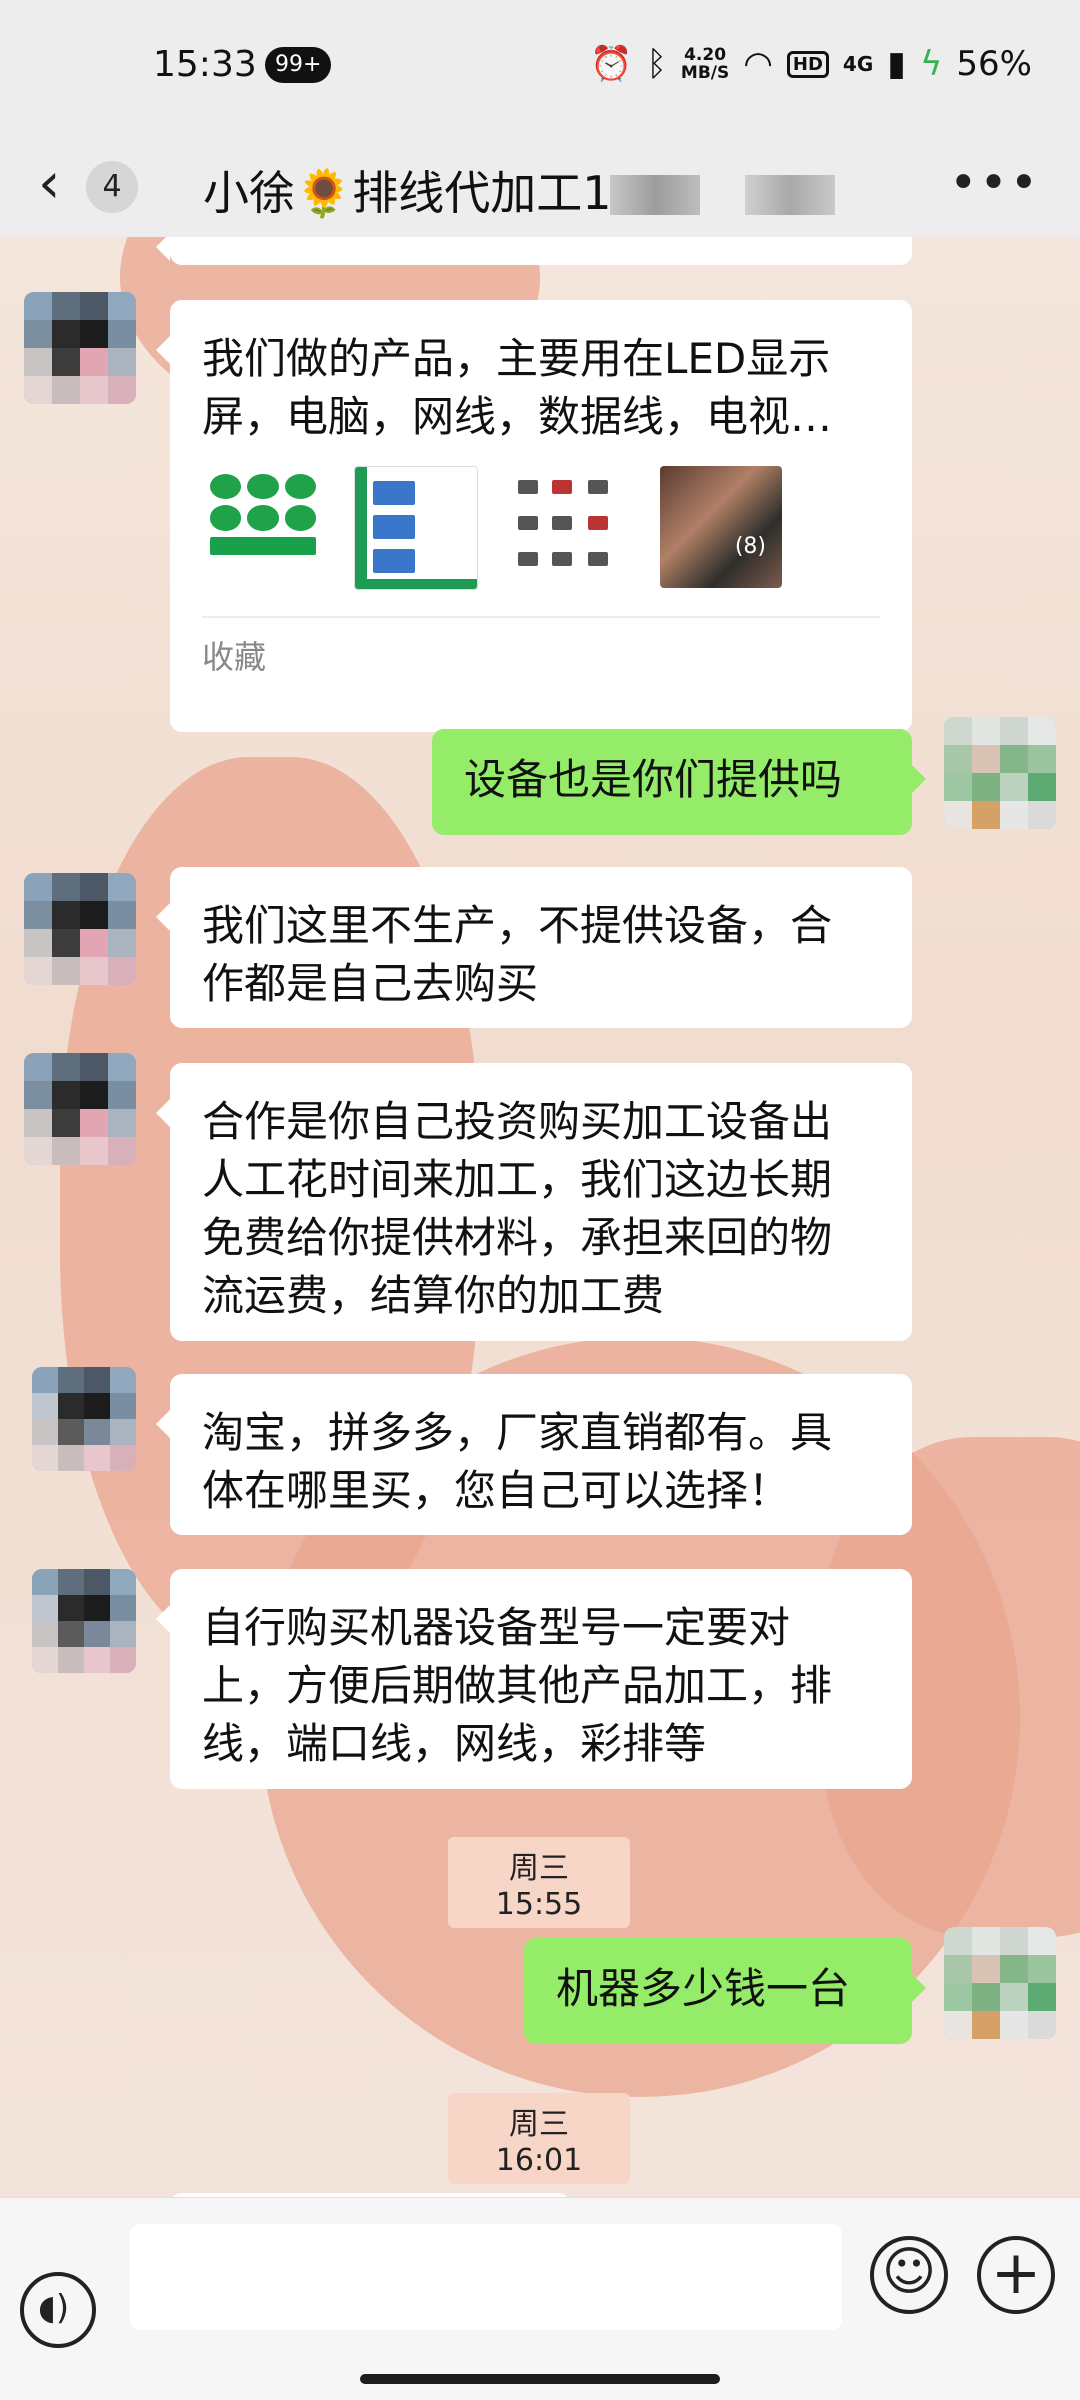 This screenshot has height=2400, width=1080. What do you see at coordinates (858, 64) in the screenshot?
I see `signal-label: 4G` at bounding box center [858, 64].